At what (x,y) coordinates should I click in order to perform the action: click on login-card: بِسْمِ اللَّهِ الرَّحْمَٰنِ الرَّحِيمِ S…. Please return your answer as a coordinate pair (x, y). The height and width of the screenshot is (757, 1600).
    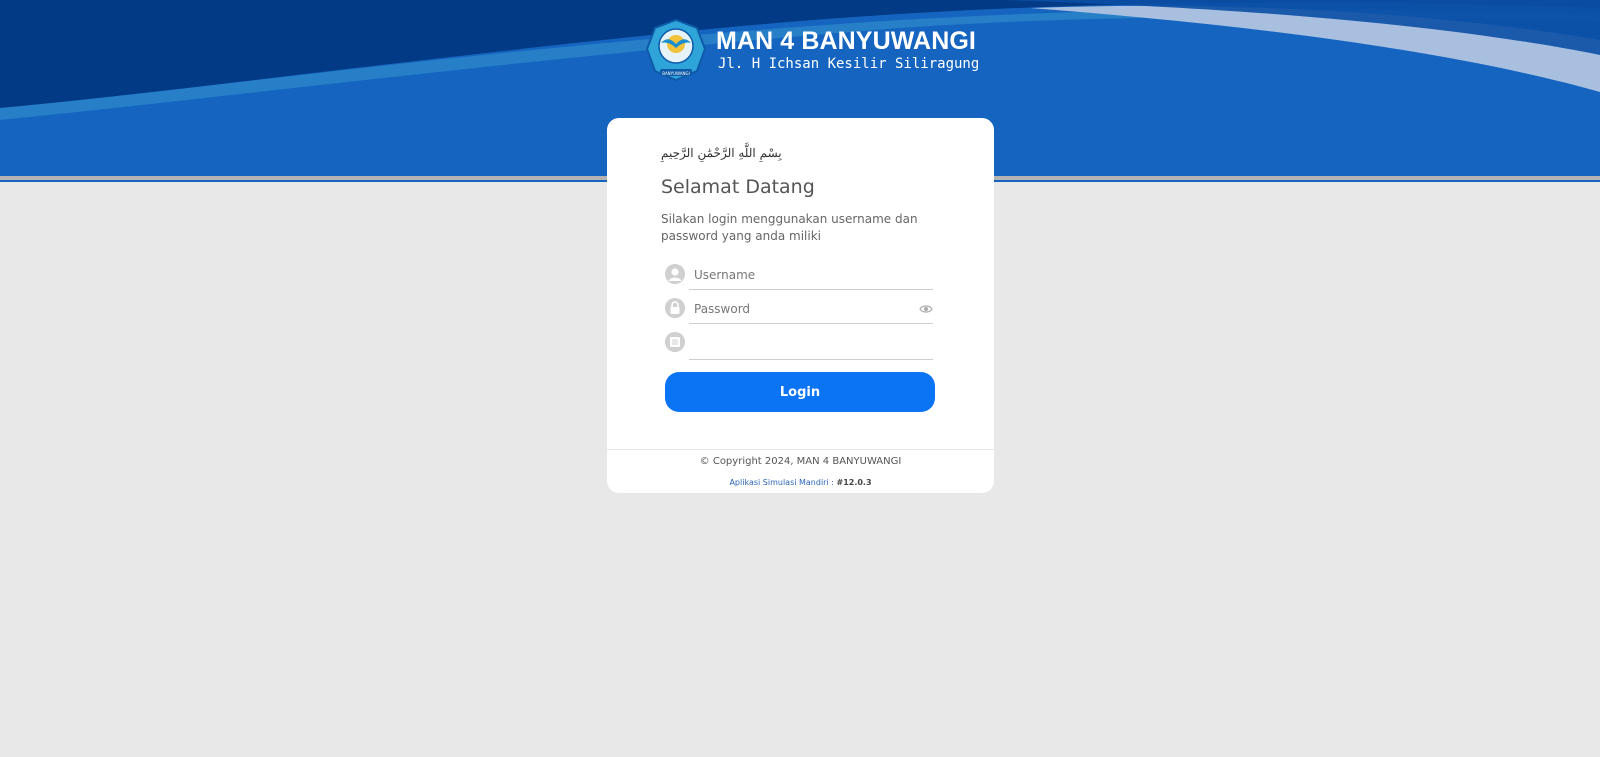
    Looking at the image, I should click on (800, 305).